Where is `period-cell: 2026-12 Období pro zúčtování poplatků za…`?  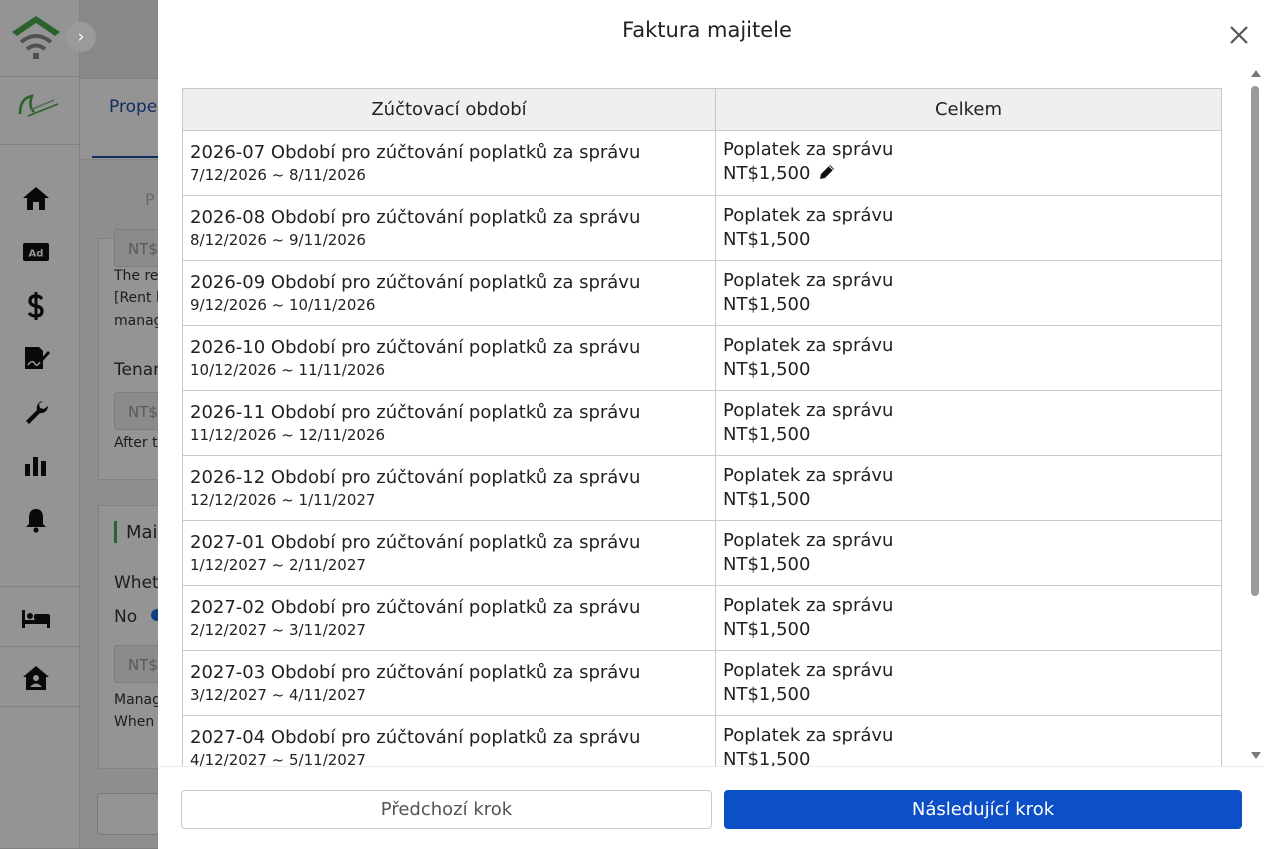 period-cell: 2026-12 Období pro zúčtování poplatků za… is located at coordinates (449, 488).